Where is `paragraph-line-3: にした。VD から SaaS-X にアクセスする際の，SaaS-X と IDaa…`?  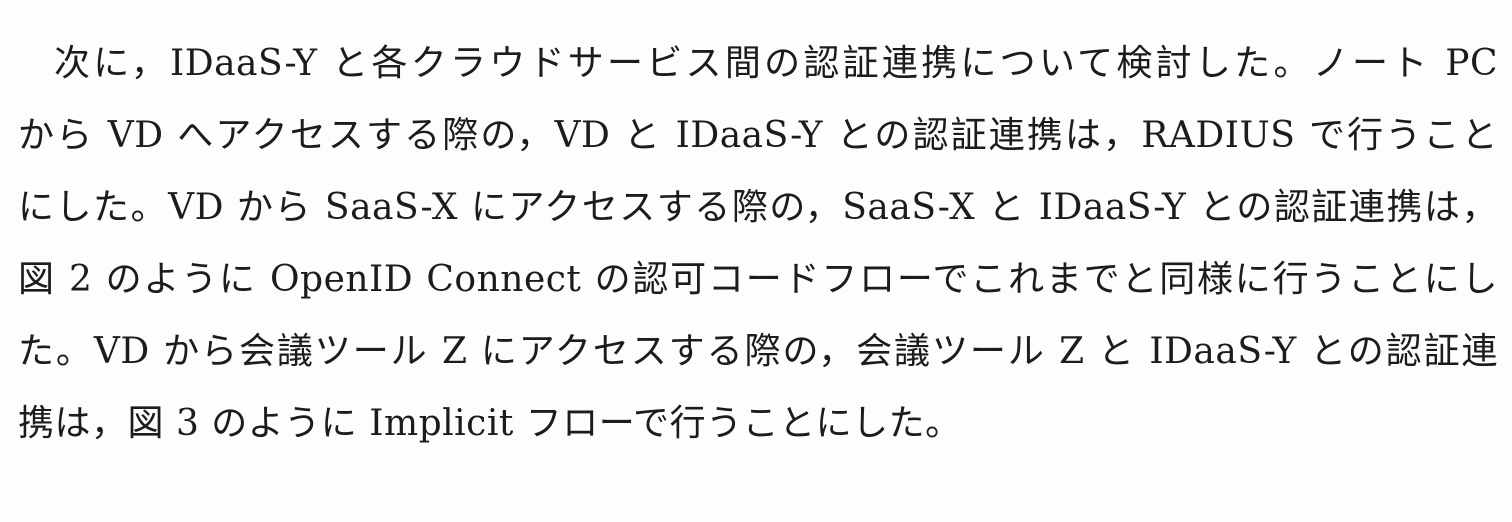
paragraph-line-3: にした。VD から SaaS-X にアクセスする際の，SaaS-X と IDaa… is located at coordinates (758, 207).